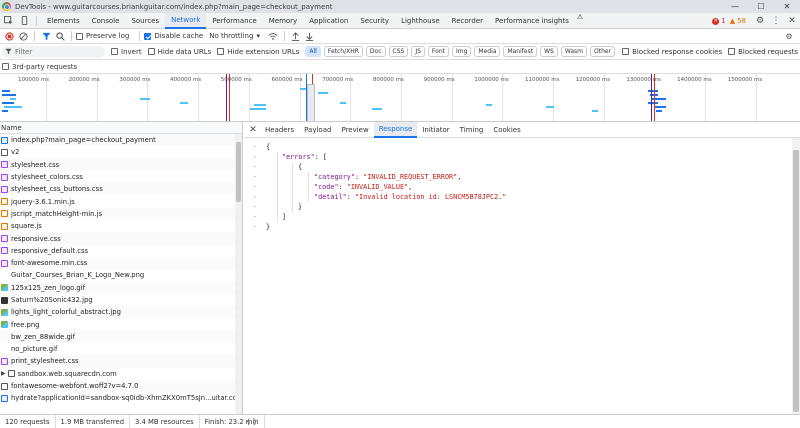 This screenshot has height=428, width=800. What do you see at coordinates (145, 21) in the screenshot?
I see `tab-sources: Sources` at bounding box center [145, 21].